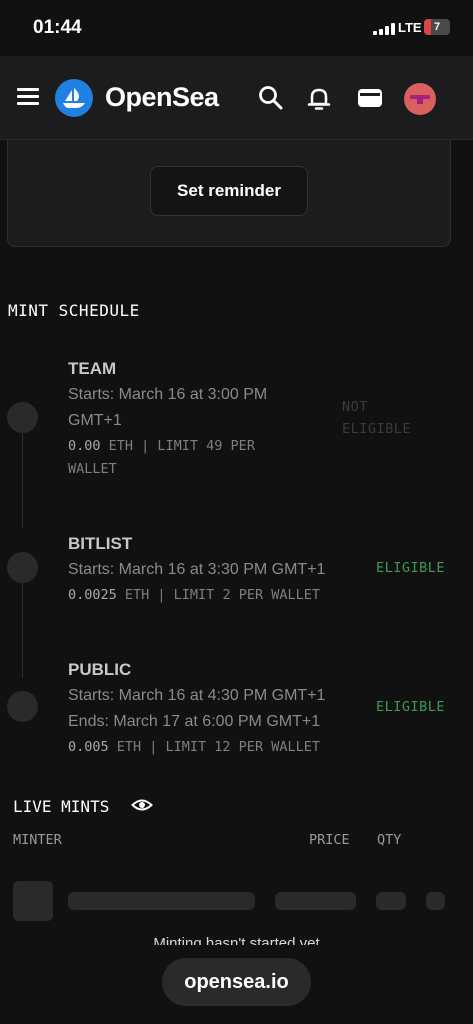  What do you see at coordinates (194, 721) in the screenshot?
I see `phase-end: Ends: March 17 at 6:00 PM GMT+1` at bounding box center [194, 721].